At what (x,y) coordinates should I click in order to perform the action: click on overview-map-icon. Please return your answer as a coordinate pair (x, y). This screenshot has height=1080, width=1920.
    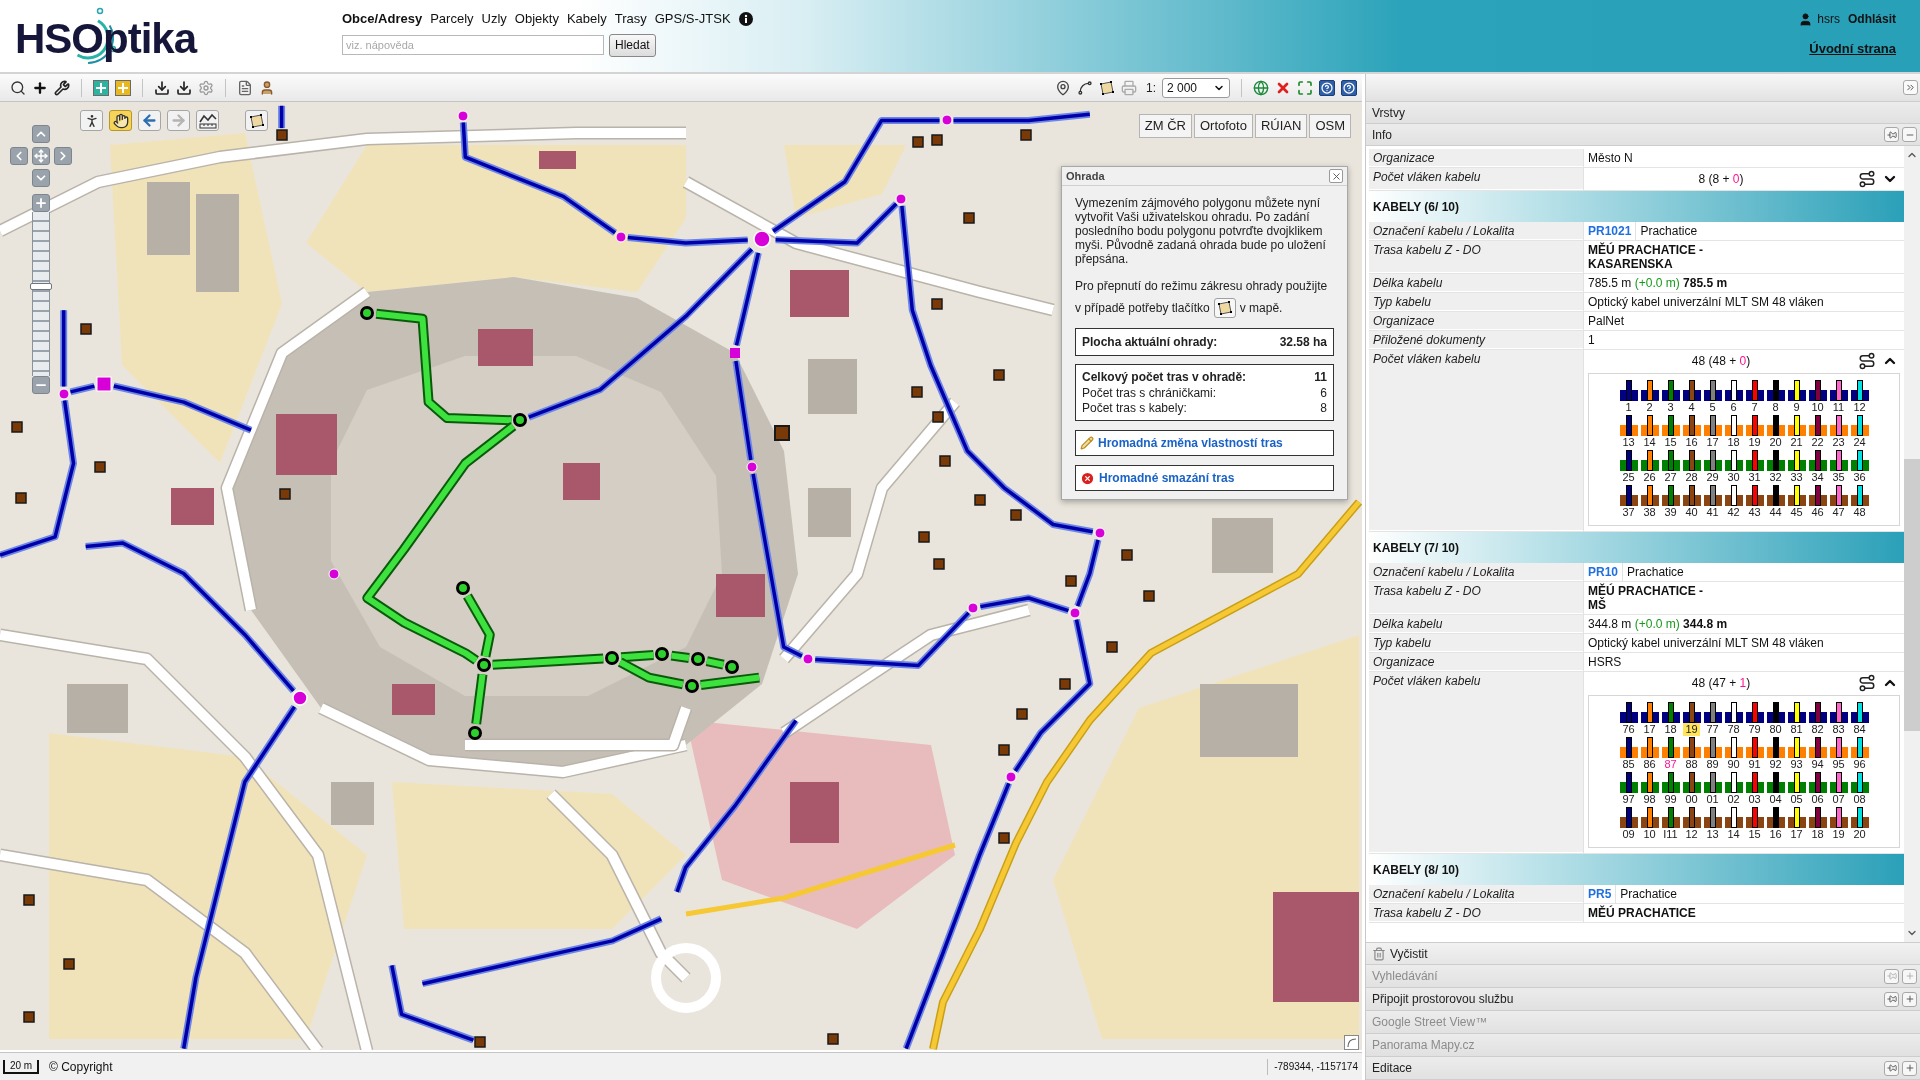
    Looking at the image, I should click on (1351, 1042).